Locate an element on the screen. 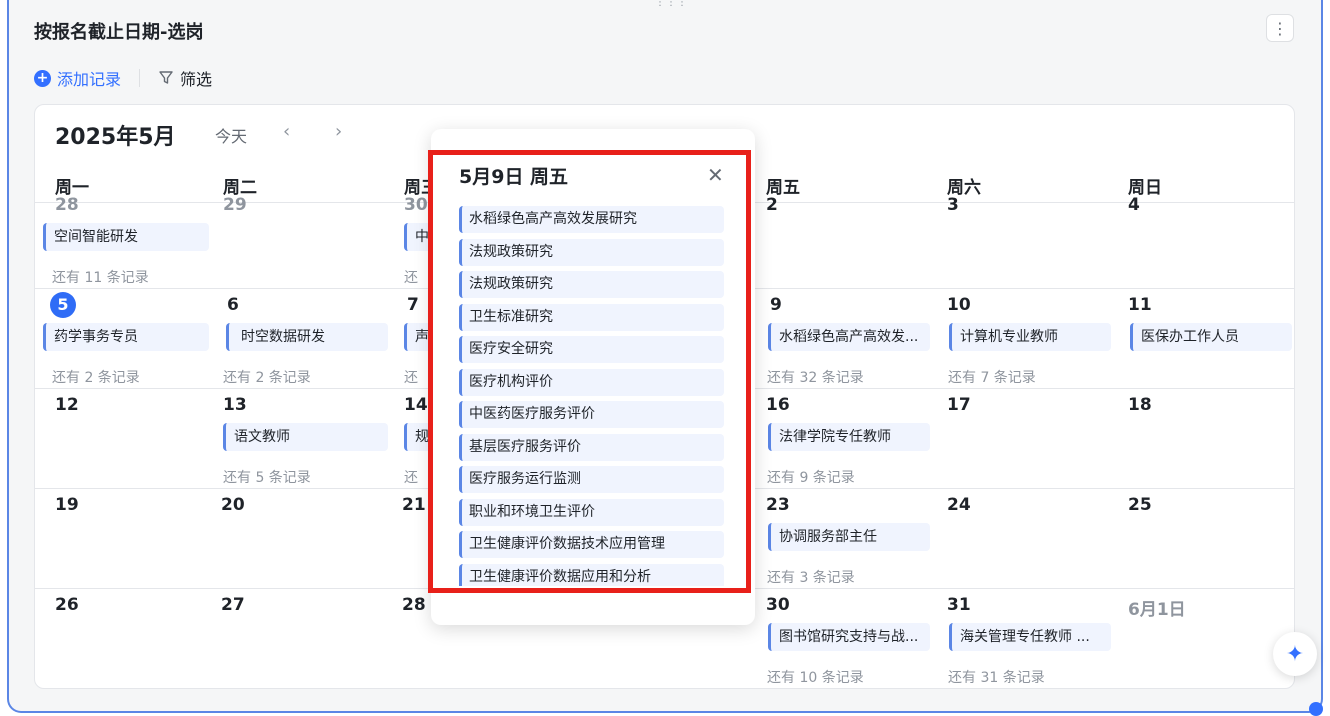 Image resolution: width=1330 pixels, height=716 pixels. more-records-link: 还有 32 条记录 is located at coordinates (815, 377).